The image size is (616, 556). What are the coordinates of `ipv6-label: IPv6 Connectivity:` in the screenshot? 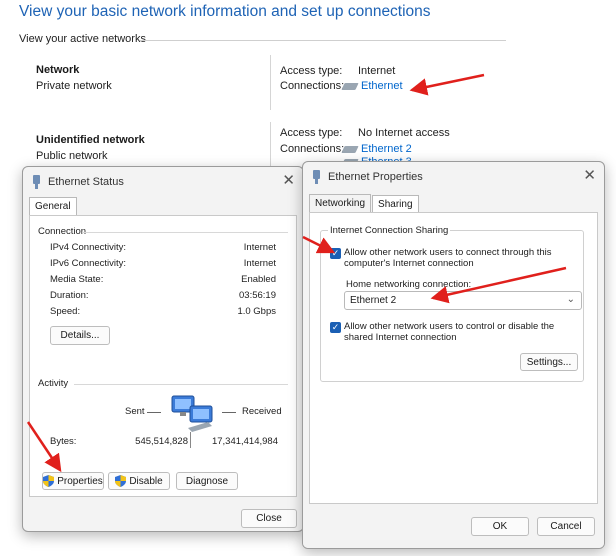 It's located at (88, 263).